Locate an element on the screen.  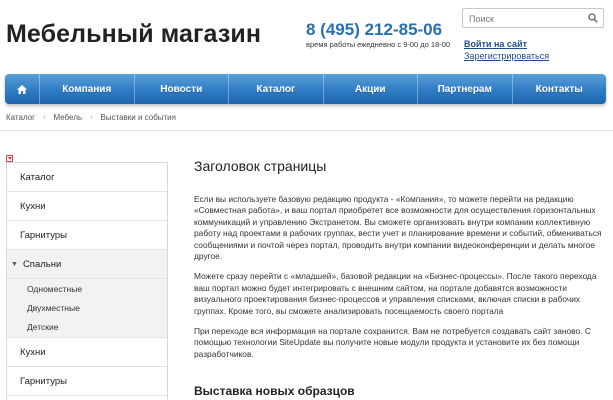
nav-item-company: Компания is located at coordinates (87, 89).